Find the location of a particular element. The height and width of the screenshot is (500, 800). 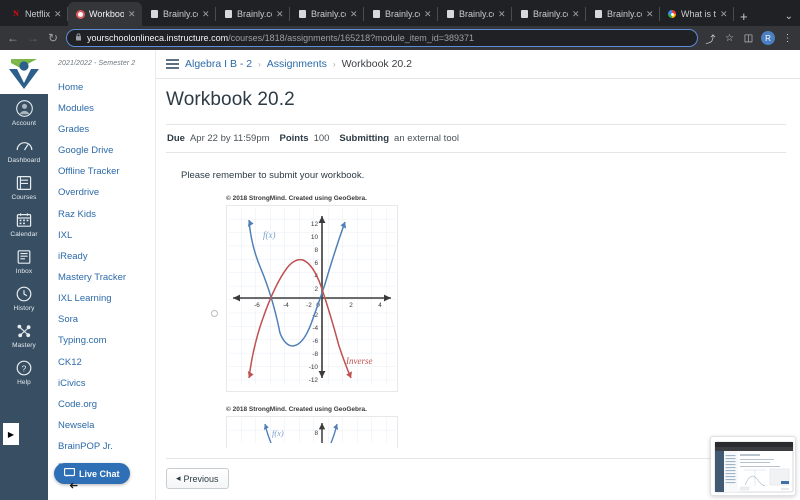

inbox-icon is located at coordinates (24, 256).